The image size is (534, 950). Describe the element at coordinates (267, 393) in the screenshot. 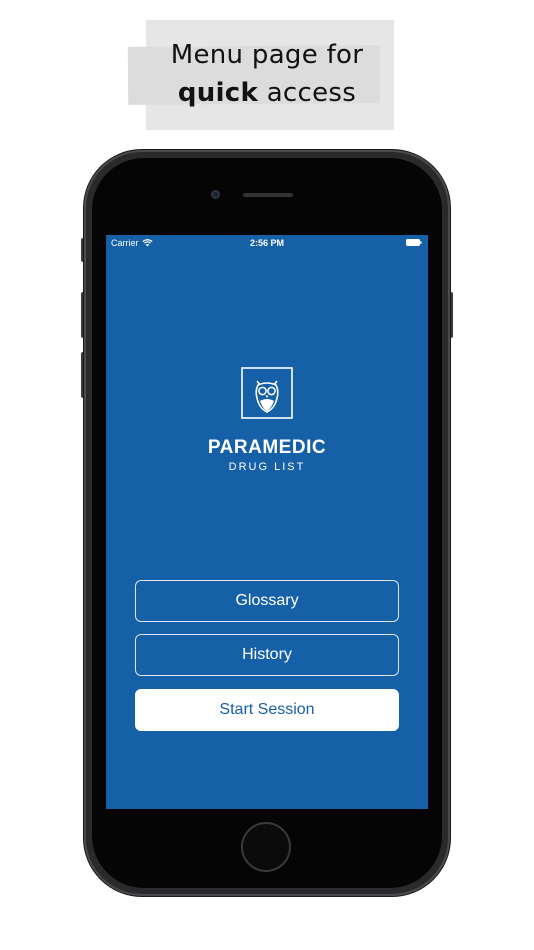

I see `owl-logo-icon` at that location.